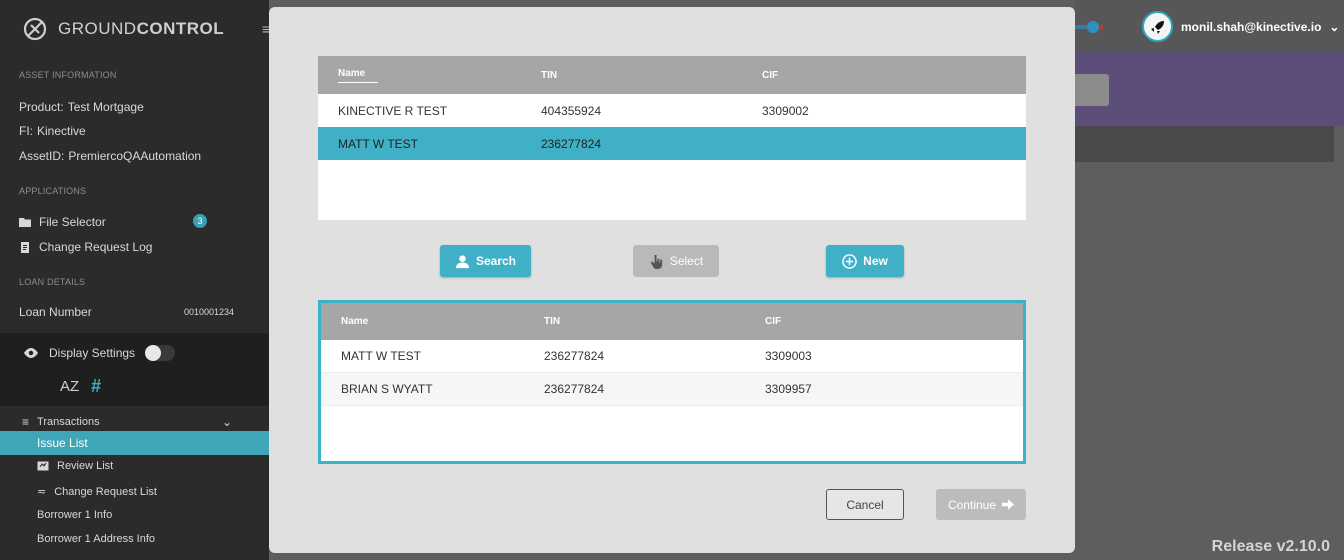  Describe the element at coordinates (134, 369) in the screenshot. I see `display-settings-panel` at that location.